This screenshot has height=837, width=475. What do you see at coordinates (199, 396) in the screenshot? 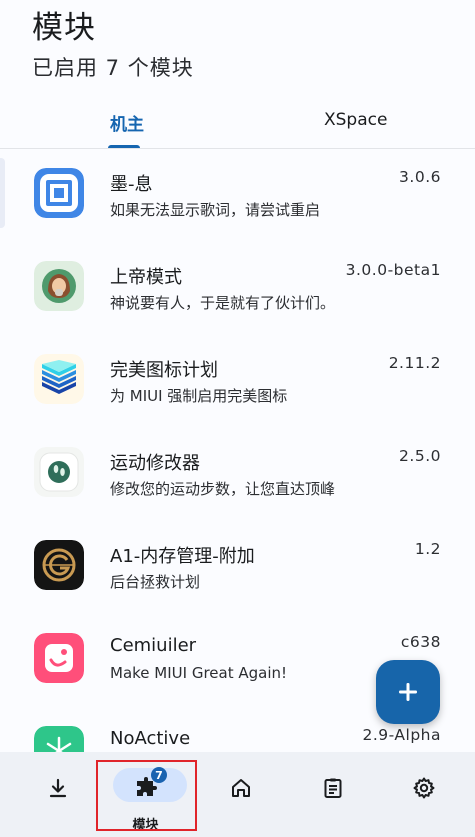
I see `module-description: 为 MIUI 强制启用完美图标` at bounding box center [199, 396].